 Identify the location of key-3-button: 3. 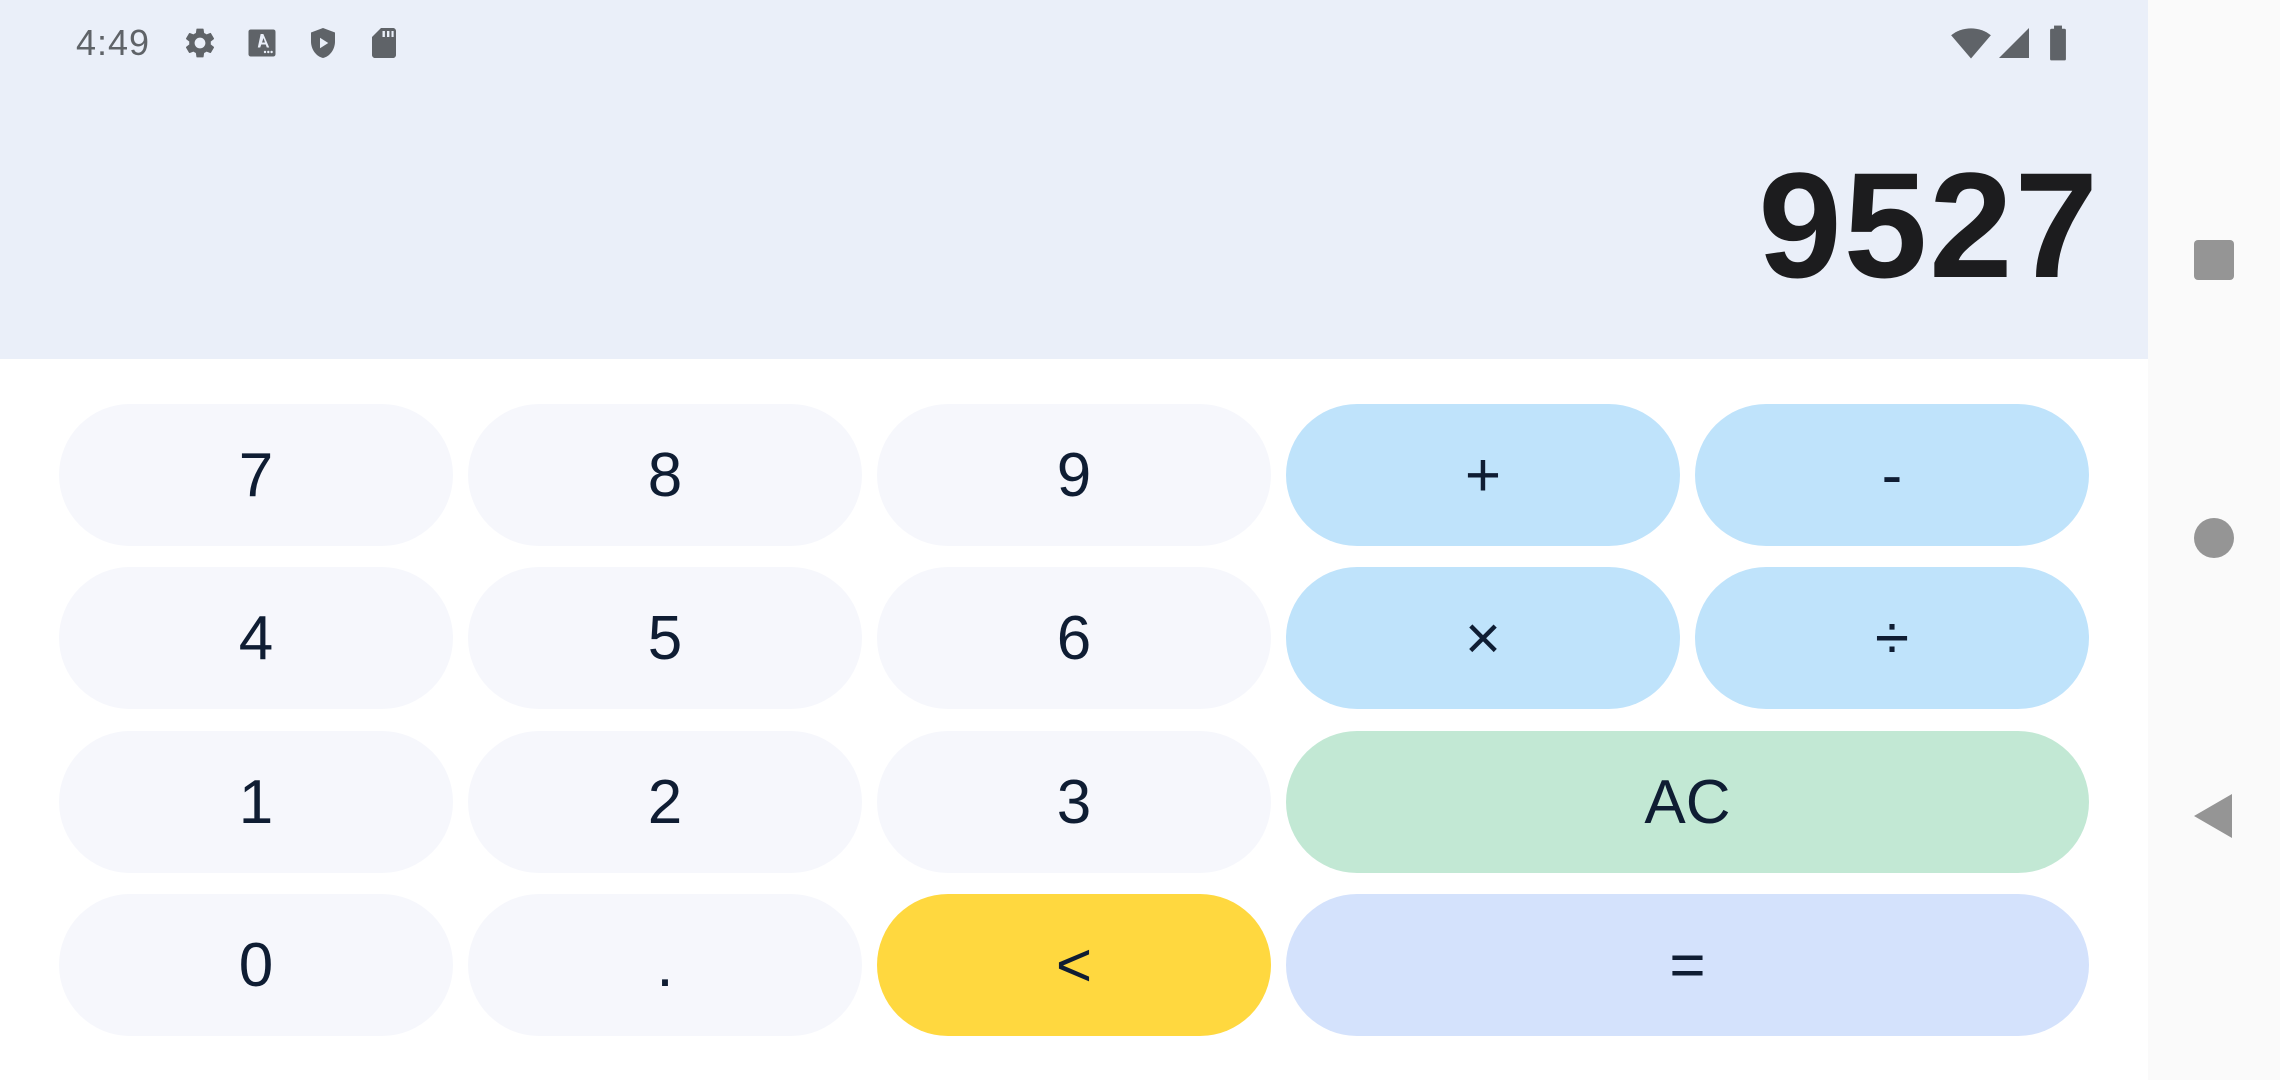
(1074, 802).